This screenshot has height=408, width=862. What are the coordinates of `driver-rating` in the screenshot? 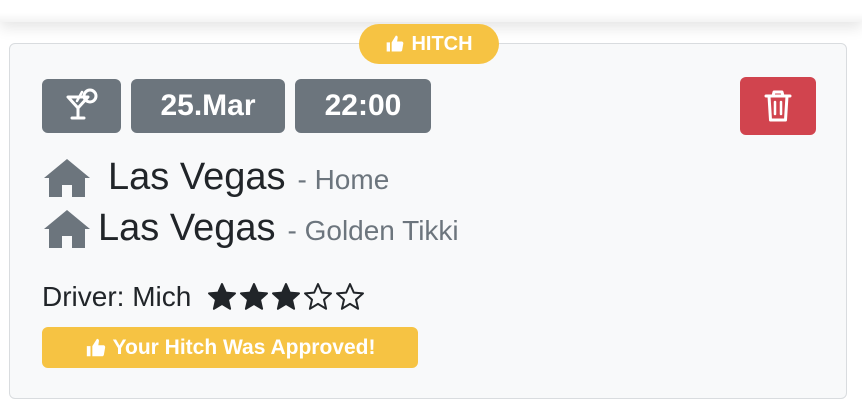 It's located at (286, 297).